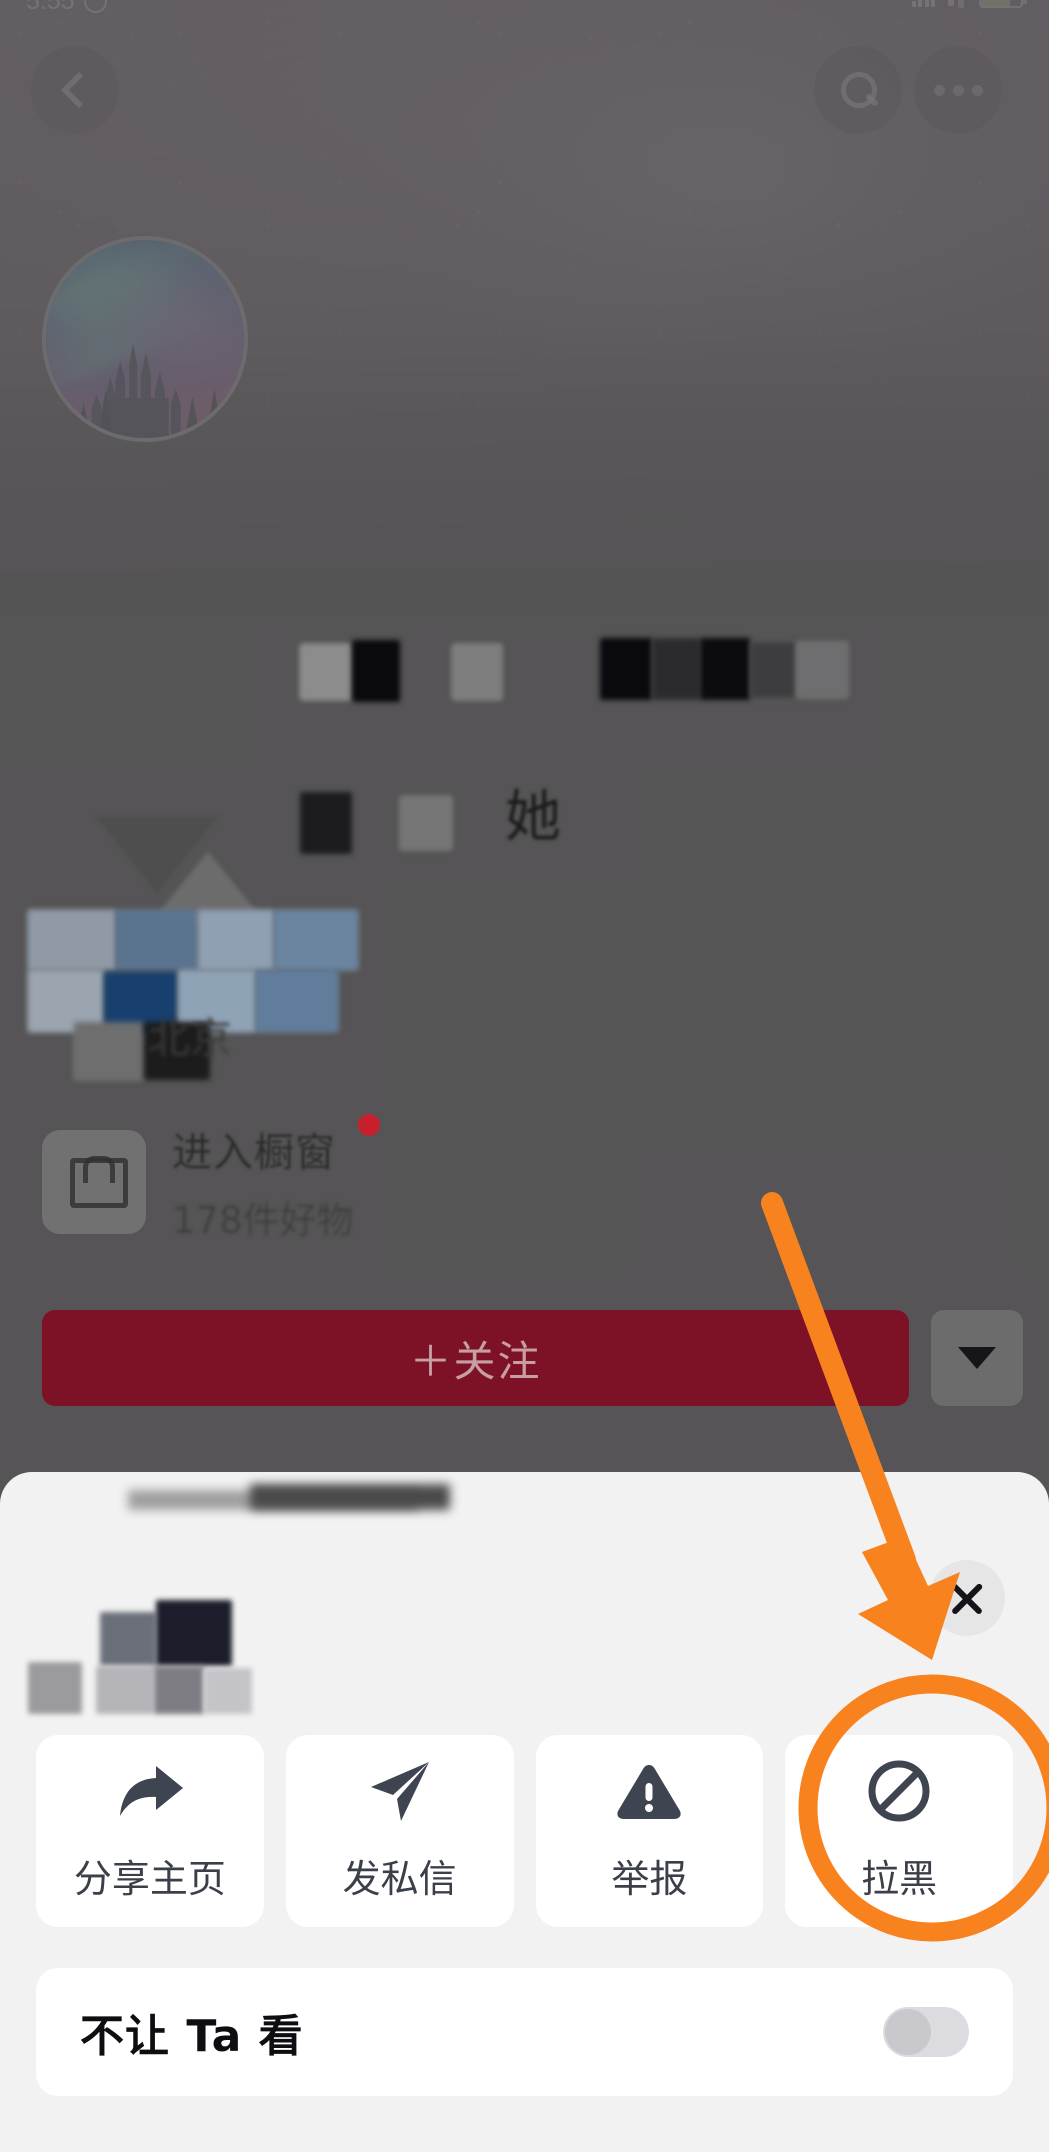  I want to click on warning-triangle-icon, so click(649, 1791).